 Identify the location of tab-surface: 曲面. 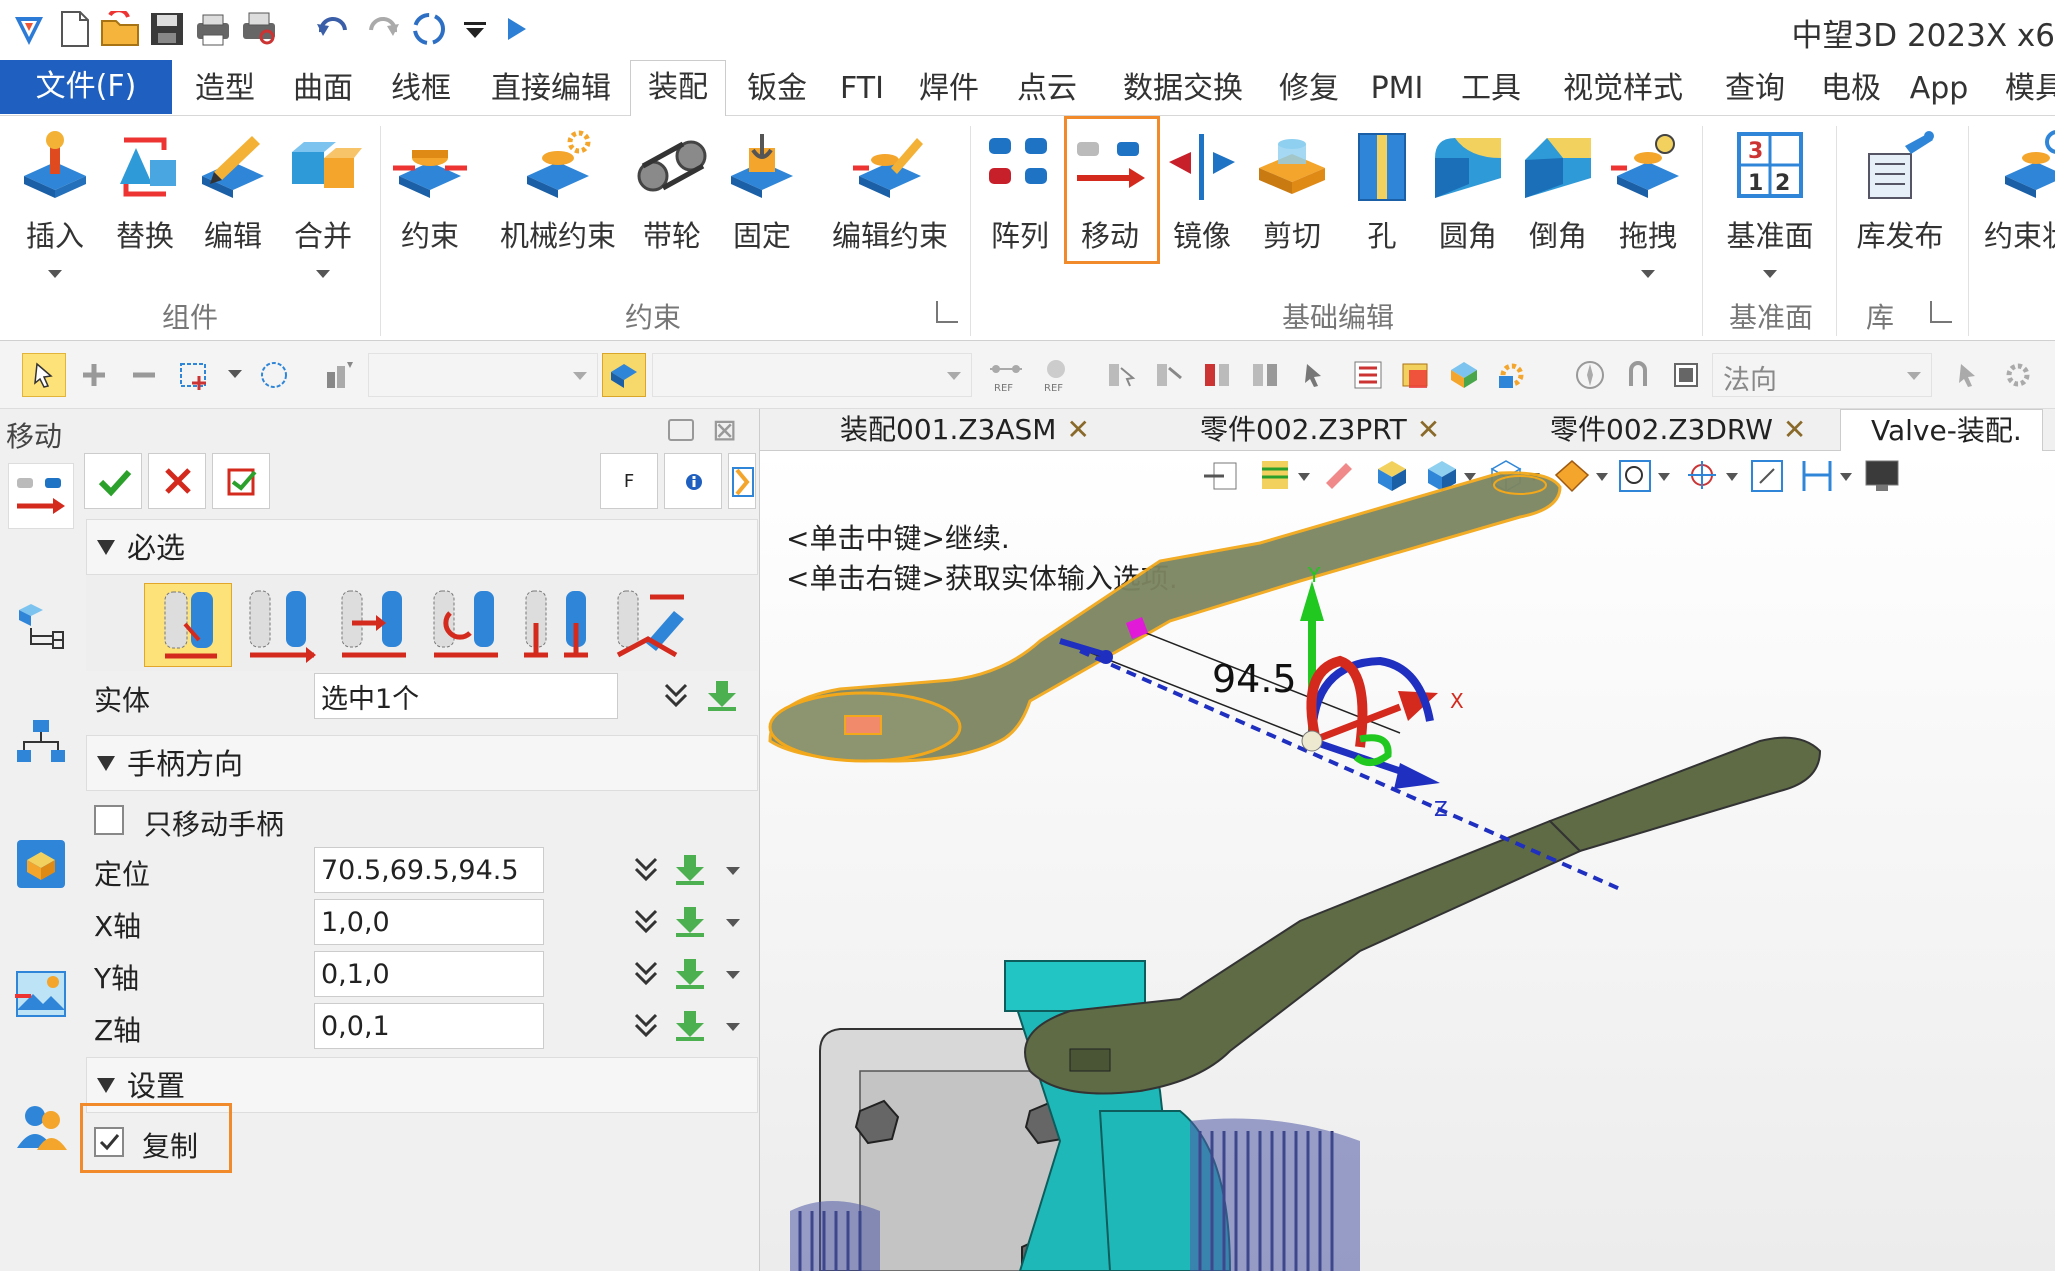
(323, 89).